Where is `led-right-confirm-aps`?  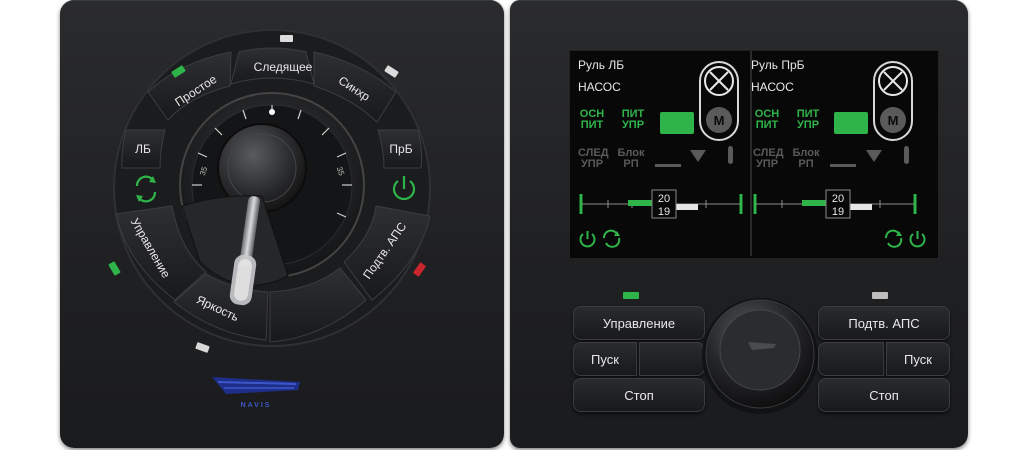 led-right-confirm-aps is located at coordinates (880, 295).